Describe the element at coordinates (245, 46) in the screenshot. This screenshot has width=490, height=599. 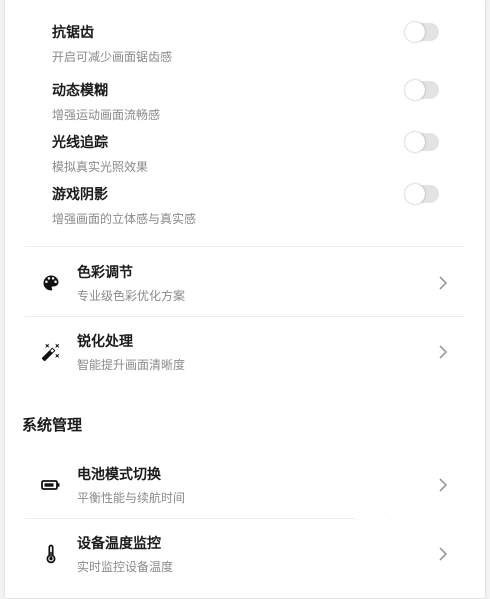
I see `toggle-row-anti-aliasing: 抗锯齿 开启可减少画面锯齿感` at that location.